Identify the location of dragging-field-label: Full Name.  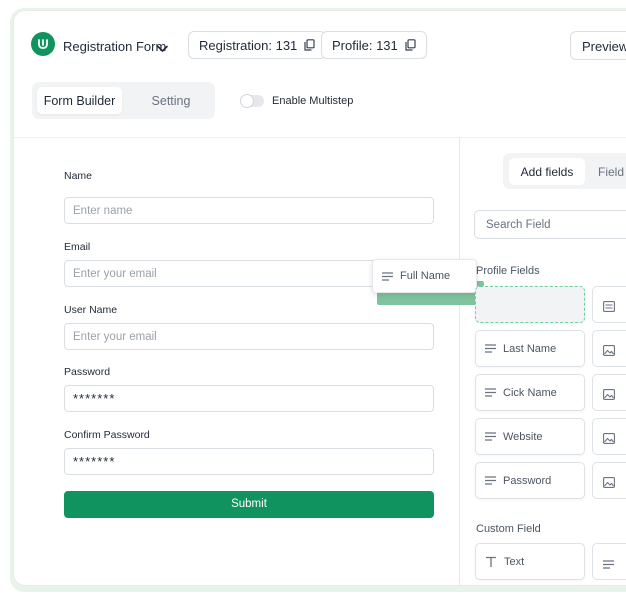
(425, 276).